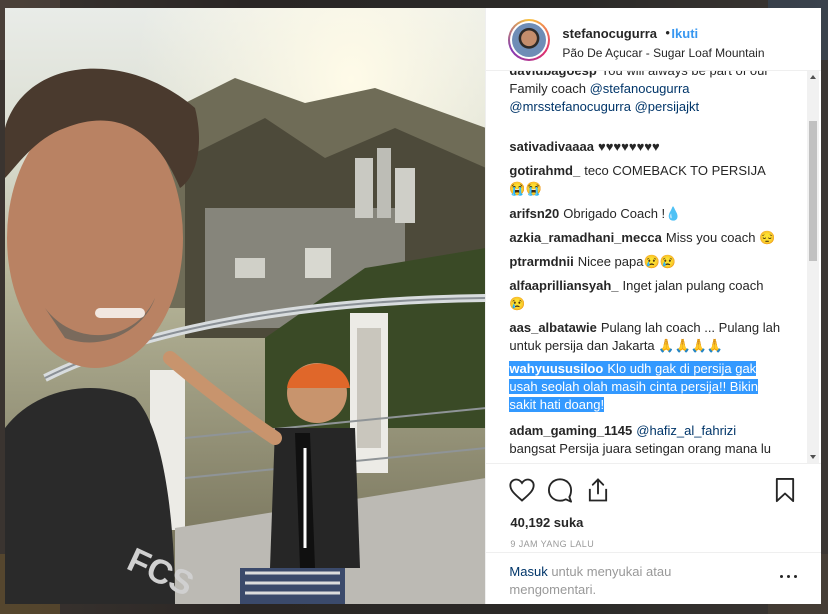  Describe the element at coordinates (813, 457) in the screenshot. I see `scroll-down-arrow-icon` at that location.